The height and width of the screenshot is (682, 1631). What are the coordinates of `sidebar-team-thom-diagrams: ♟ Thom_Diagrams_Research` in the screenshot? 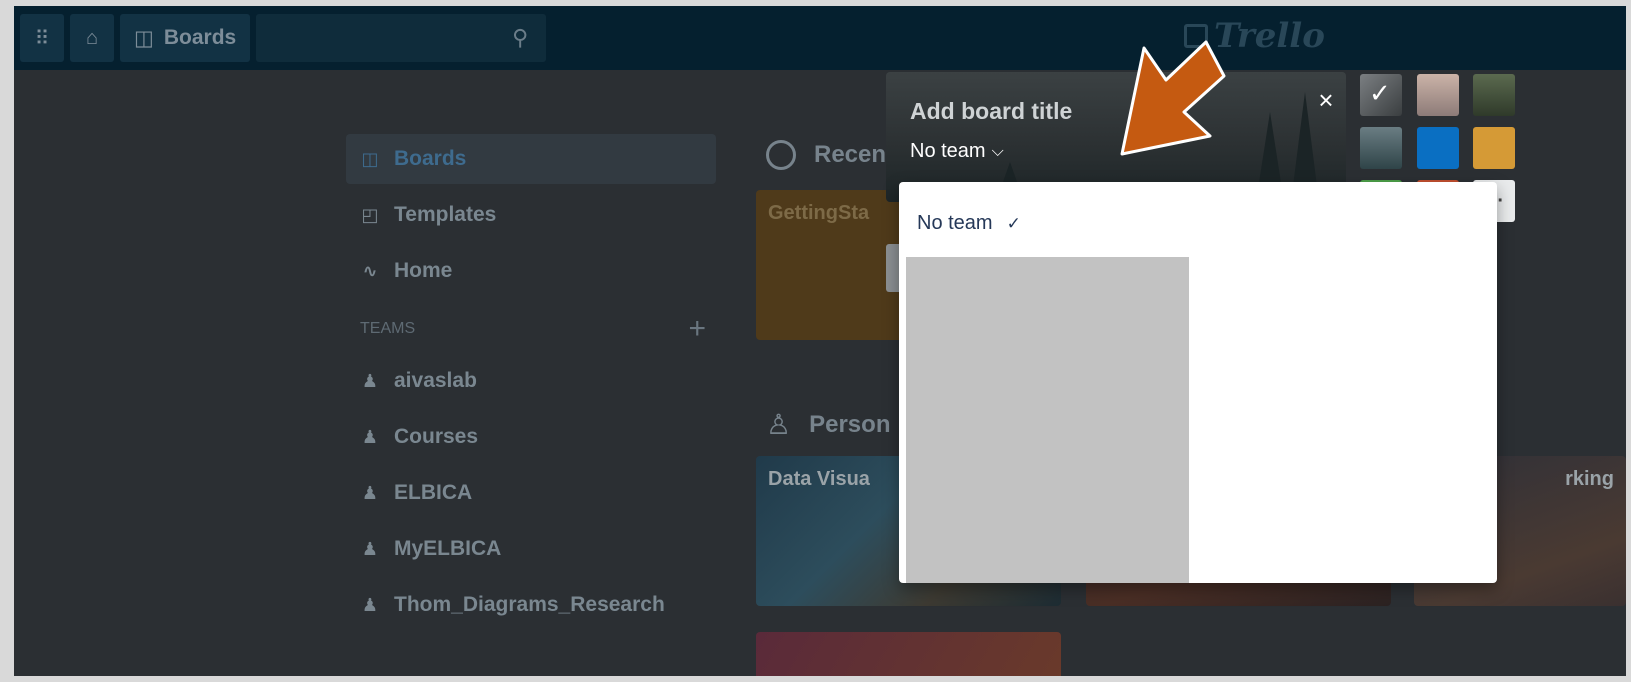 It's located at (531, 605).